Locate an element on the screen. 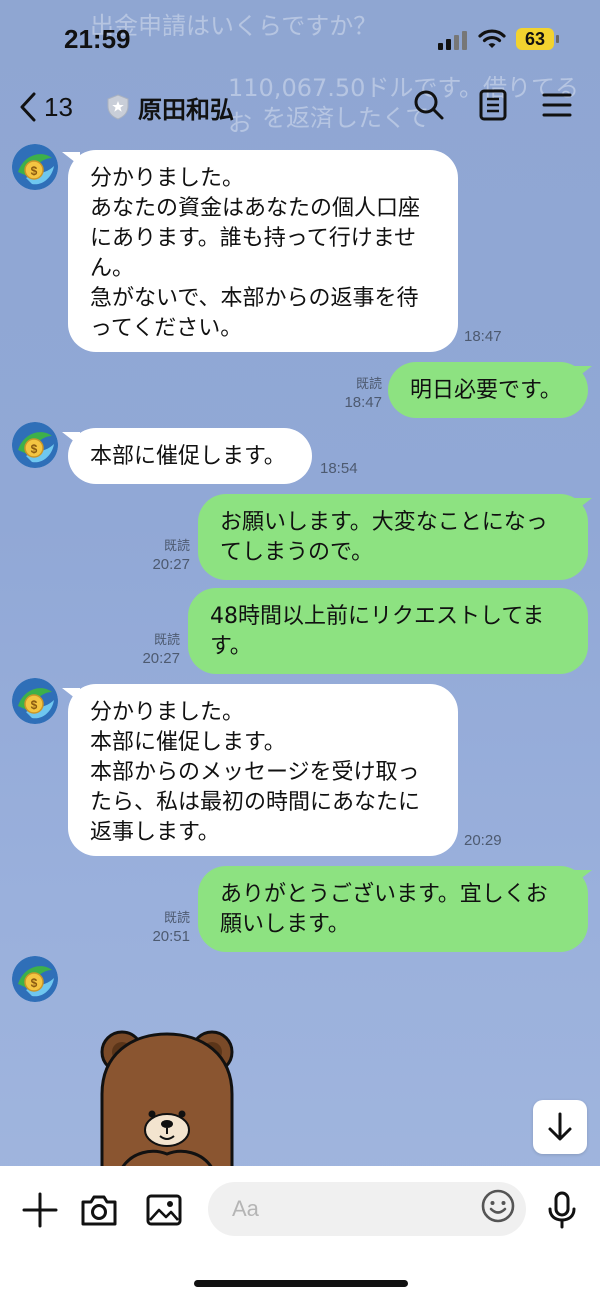  message-input-bar is located at coordinates (300, 1232).